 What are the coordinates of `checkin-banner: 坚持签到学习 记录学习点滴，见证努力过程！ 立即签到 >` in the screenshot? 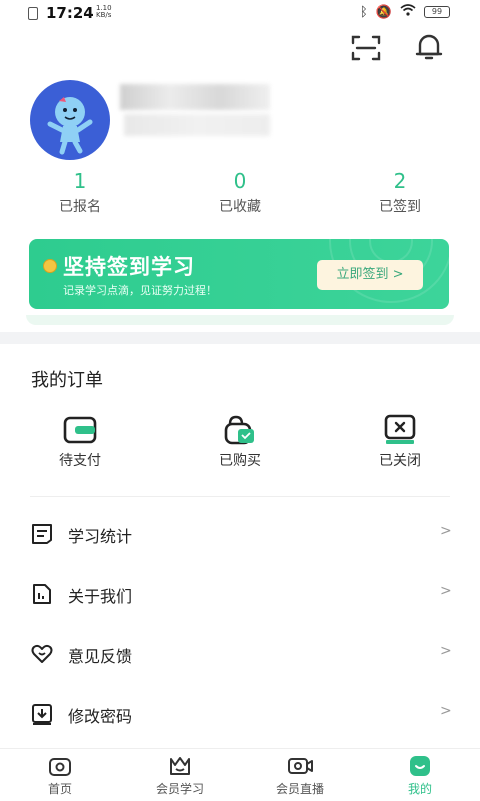 It's located at (239, 274).